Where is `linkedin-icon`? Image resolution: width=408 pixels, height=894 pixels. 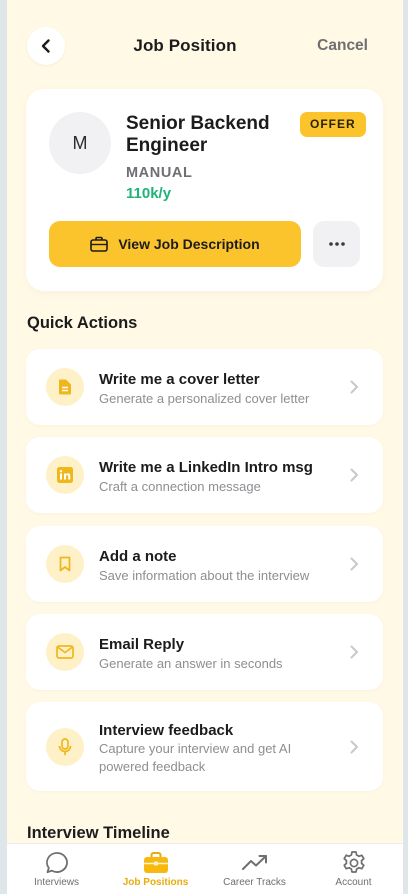 linkedin-icon is located at coordinates (65, 475).